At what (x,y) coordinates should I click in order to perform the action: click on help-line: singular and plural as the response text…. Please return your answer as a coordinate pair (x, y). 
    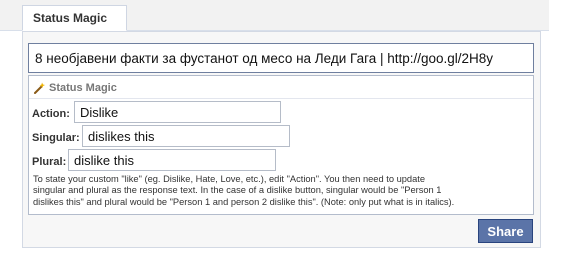
    Looking at the image, I should click on (237, 190).